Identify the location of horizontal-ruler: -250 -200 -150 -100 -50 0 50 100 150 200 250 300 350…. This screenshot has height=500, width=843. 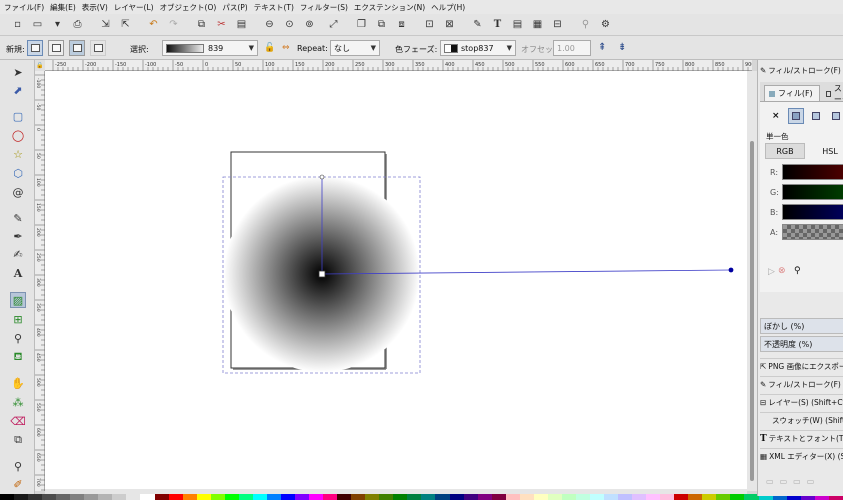
(407, 65).